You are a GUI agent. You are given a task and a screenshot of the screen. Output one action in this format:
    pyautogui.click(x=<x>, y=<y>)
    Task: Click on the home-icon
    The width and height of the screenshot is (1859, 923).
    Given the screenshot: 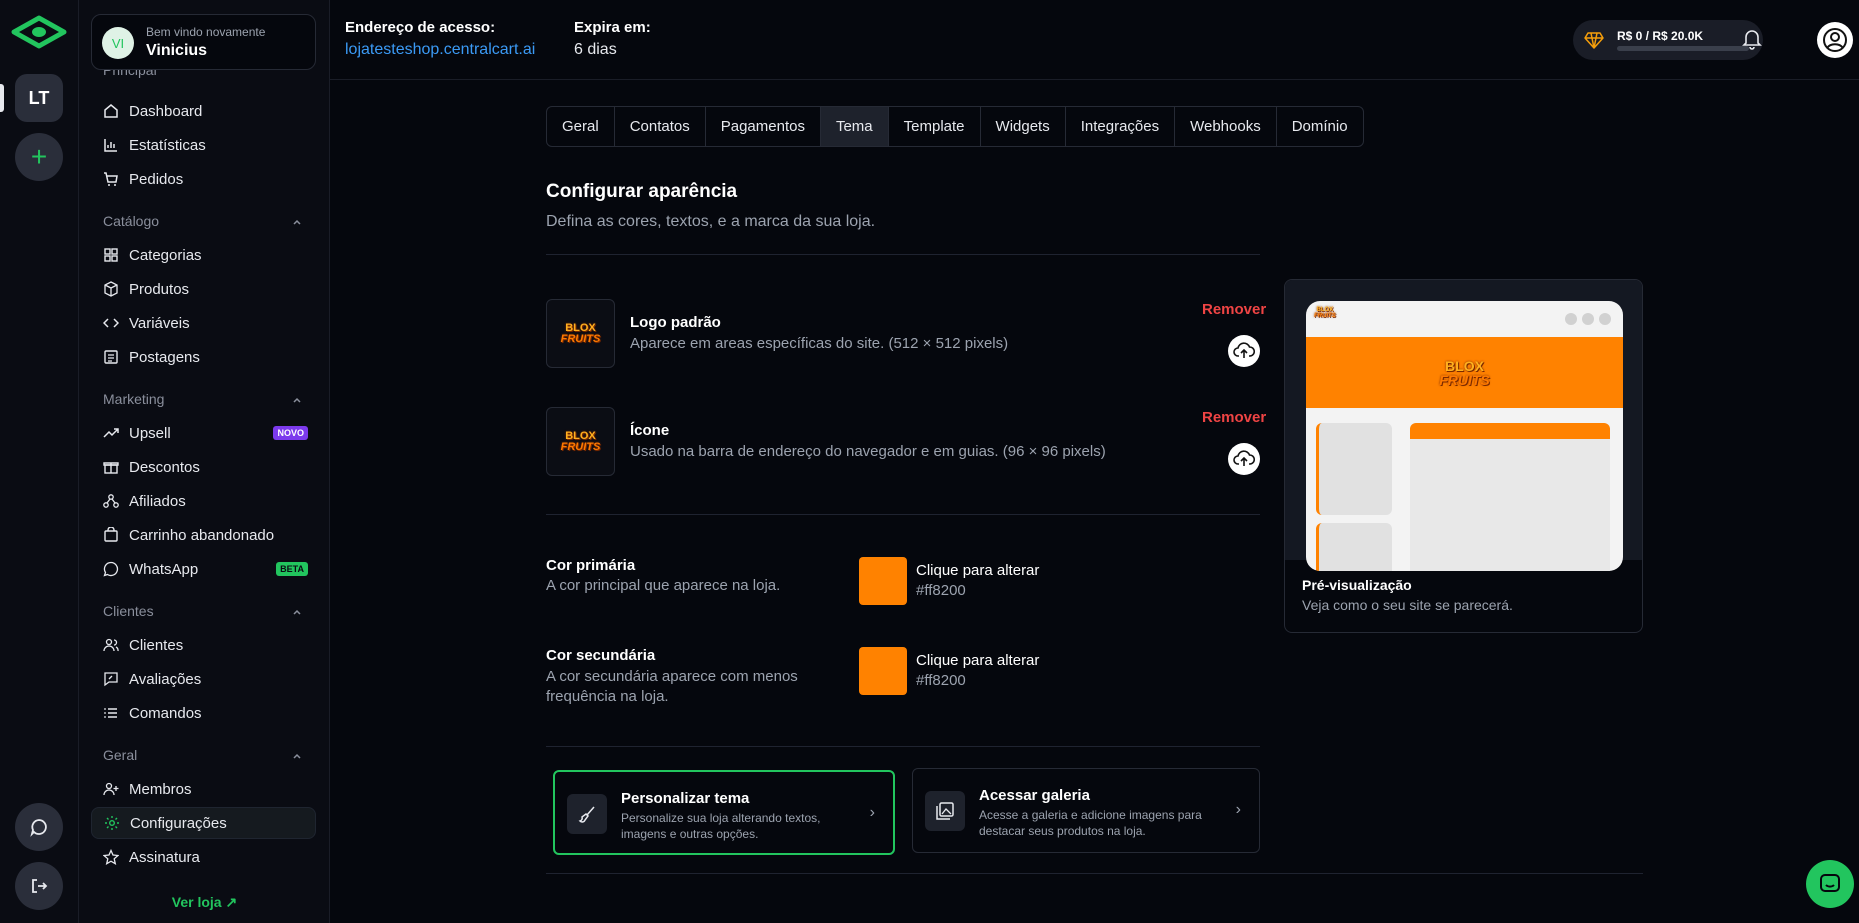 What is the action you would take?
    pyautogui.click(x=111, y=111)
    